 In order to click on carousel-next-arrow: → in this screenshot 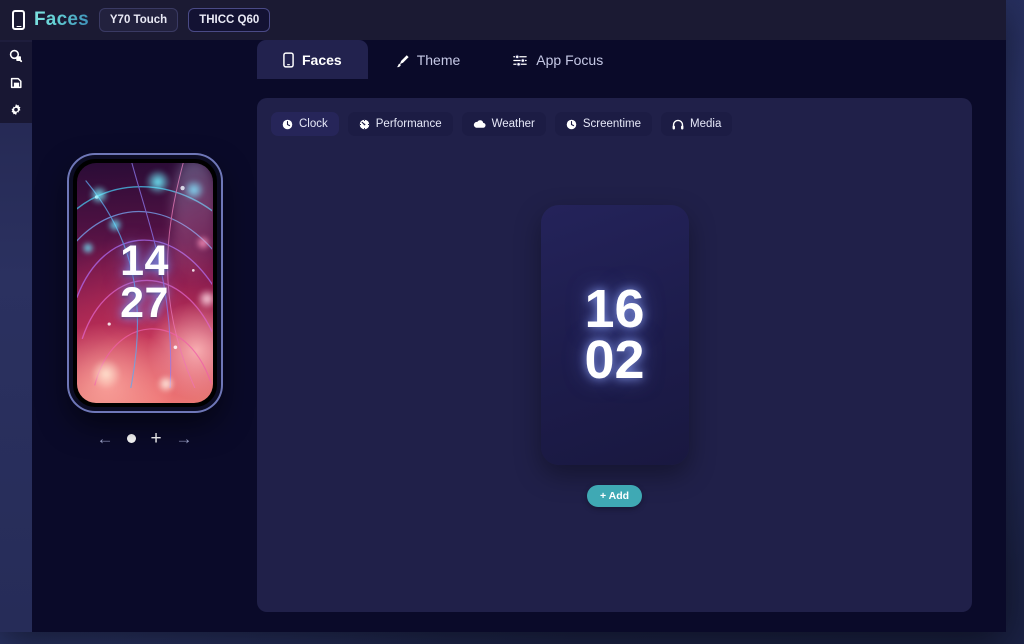, I will do `click(184, 438)`.